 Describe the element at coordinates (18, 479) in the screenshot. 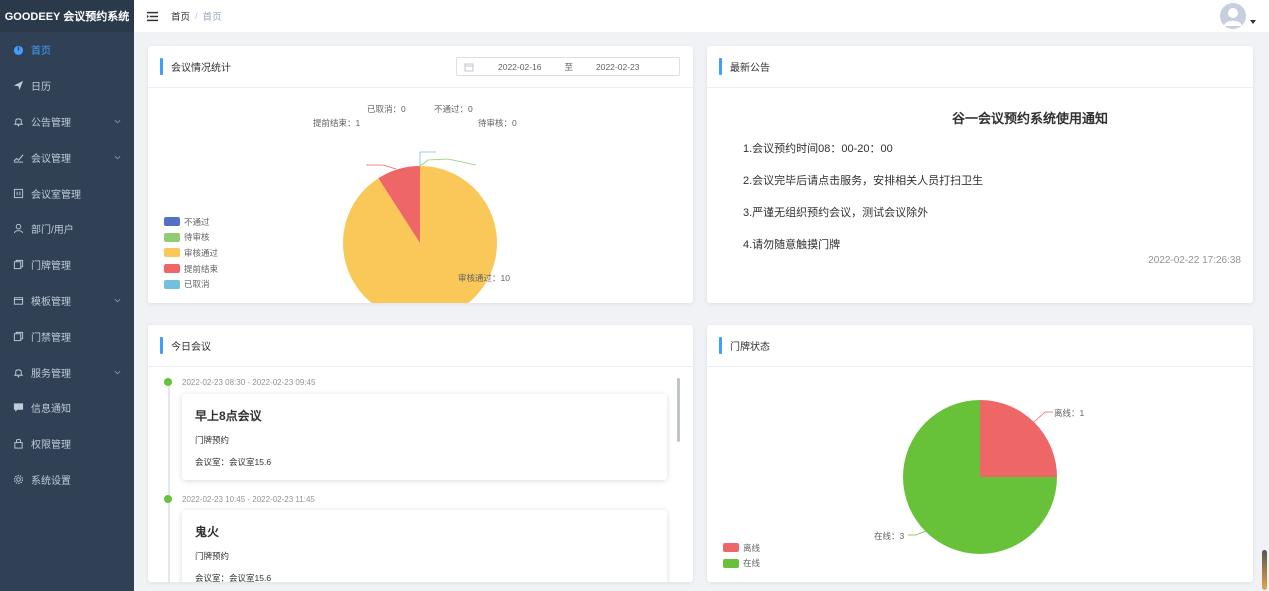

I see `gear-icon` at that location.